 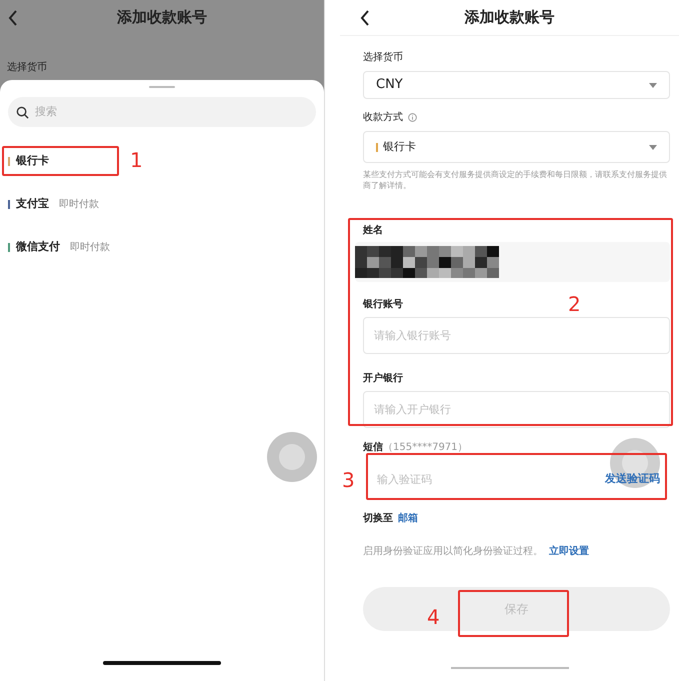 I want to click on search-field: 搜索, so click(x=135, y=112).